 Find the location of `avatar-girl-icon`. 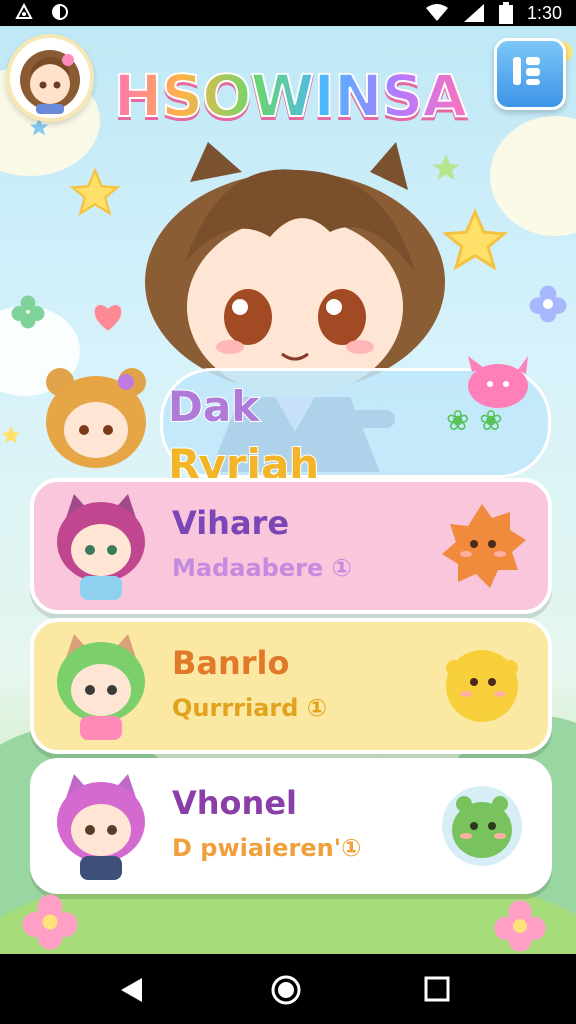

avatar-girl-icon is located at coordinates (50, 82).